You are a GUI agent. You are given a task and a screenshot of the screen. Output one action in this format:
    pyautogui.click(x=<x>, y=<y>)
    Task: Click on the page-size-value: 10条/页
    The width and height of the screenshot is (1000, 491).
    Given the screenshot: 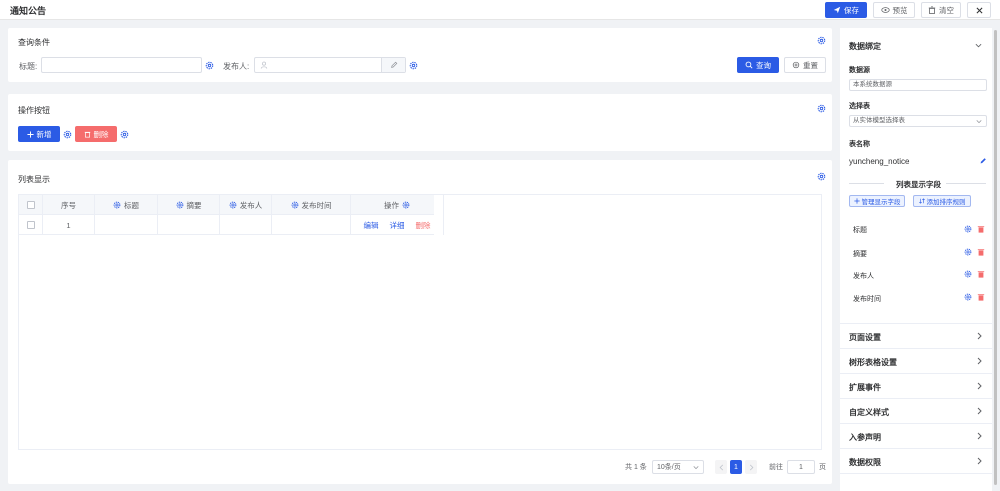 What is the action you would take?
    pyautogui.click(x=669, y=467)
    